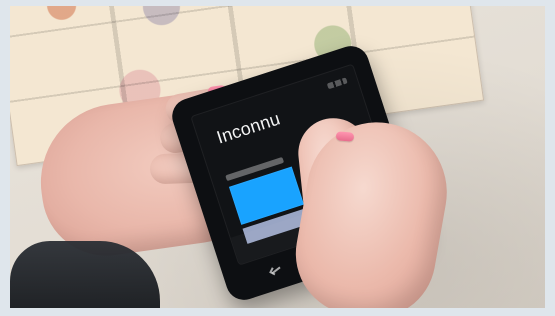  Describe the element at coordinates (248, 128) in the screenshot. I see `screen-title: Inconnu` at that location.